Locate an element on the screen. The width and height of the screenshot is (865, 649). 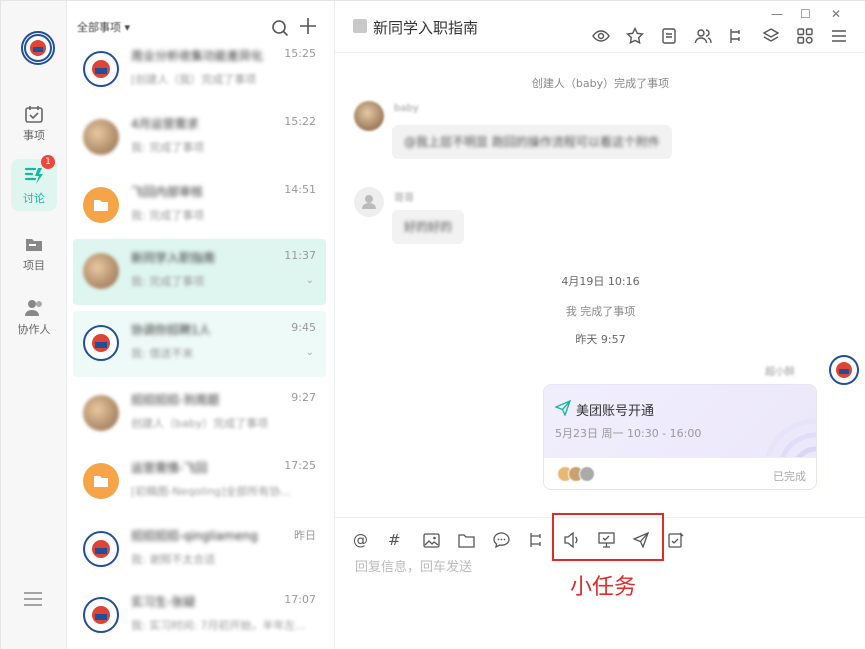
conversation-item: 飞回内部审核 我: 完成了事项 14:51 is located at coordinates (199, 206).